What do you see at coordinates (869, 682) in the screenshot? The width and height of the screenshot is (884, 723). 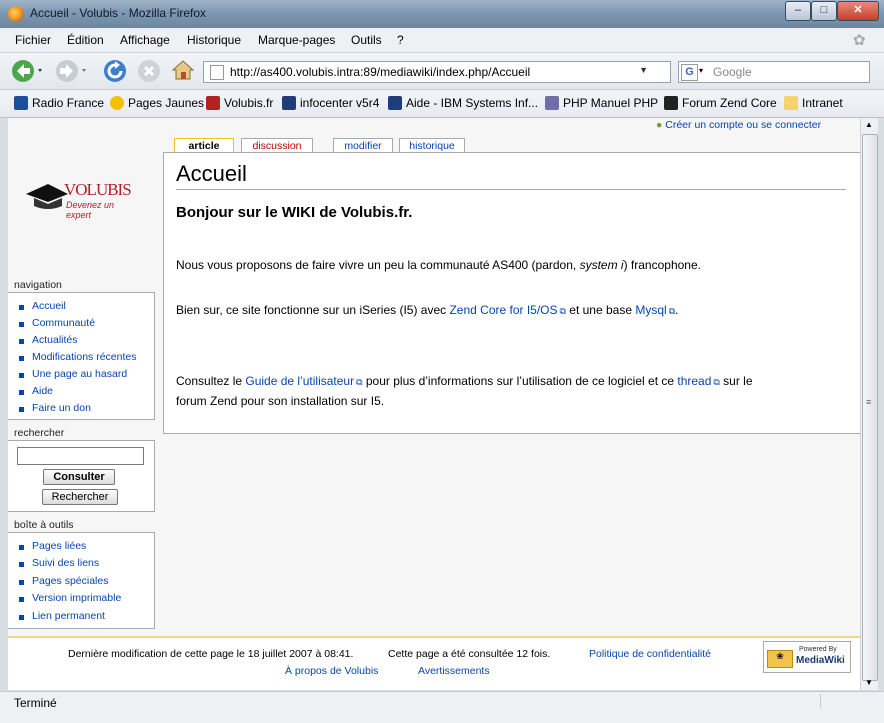 I see `scroll-down-icon: ▼` at bounding box center [869, 682].